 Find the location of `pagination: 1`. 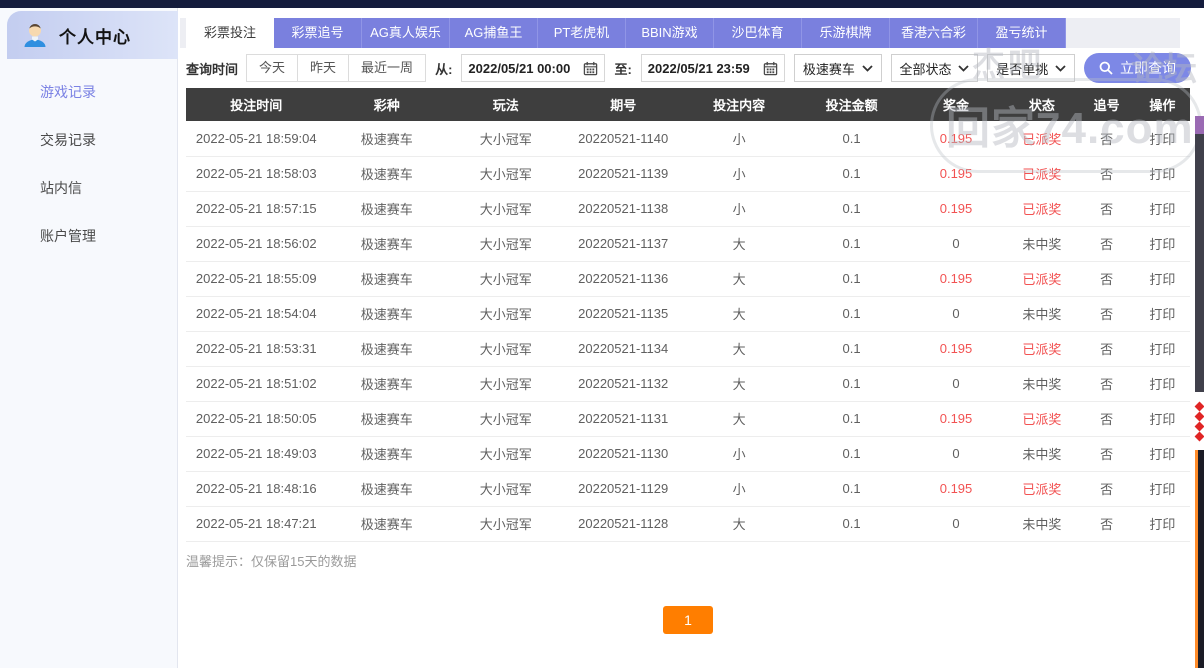

pagination: 1 is located at coordinates (688, 620).